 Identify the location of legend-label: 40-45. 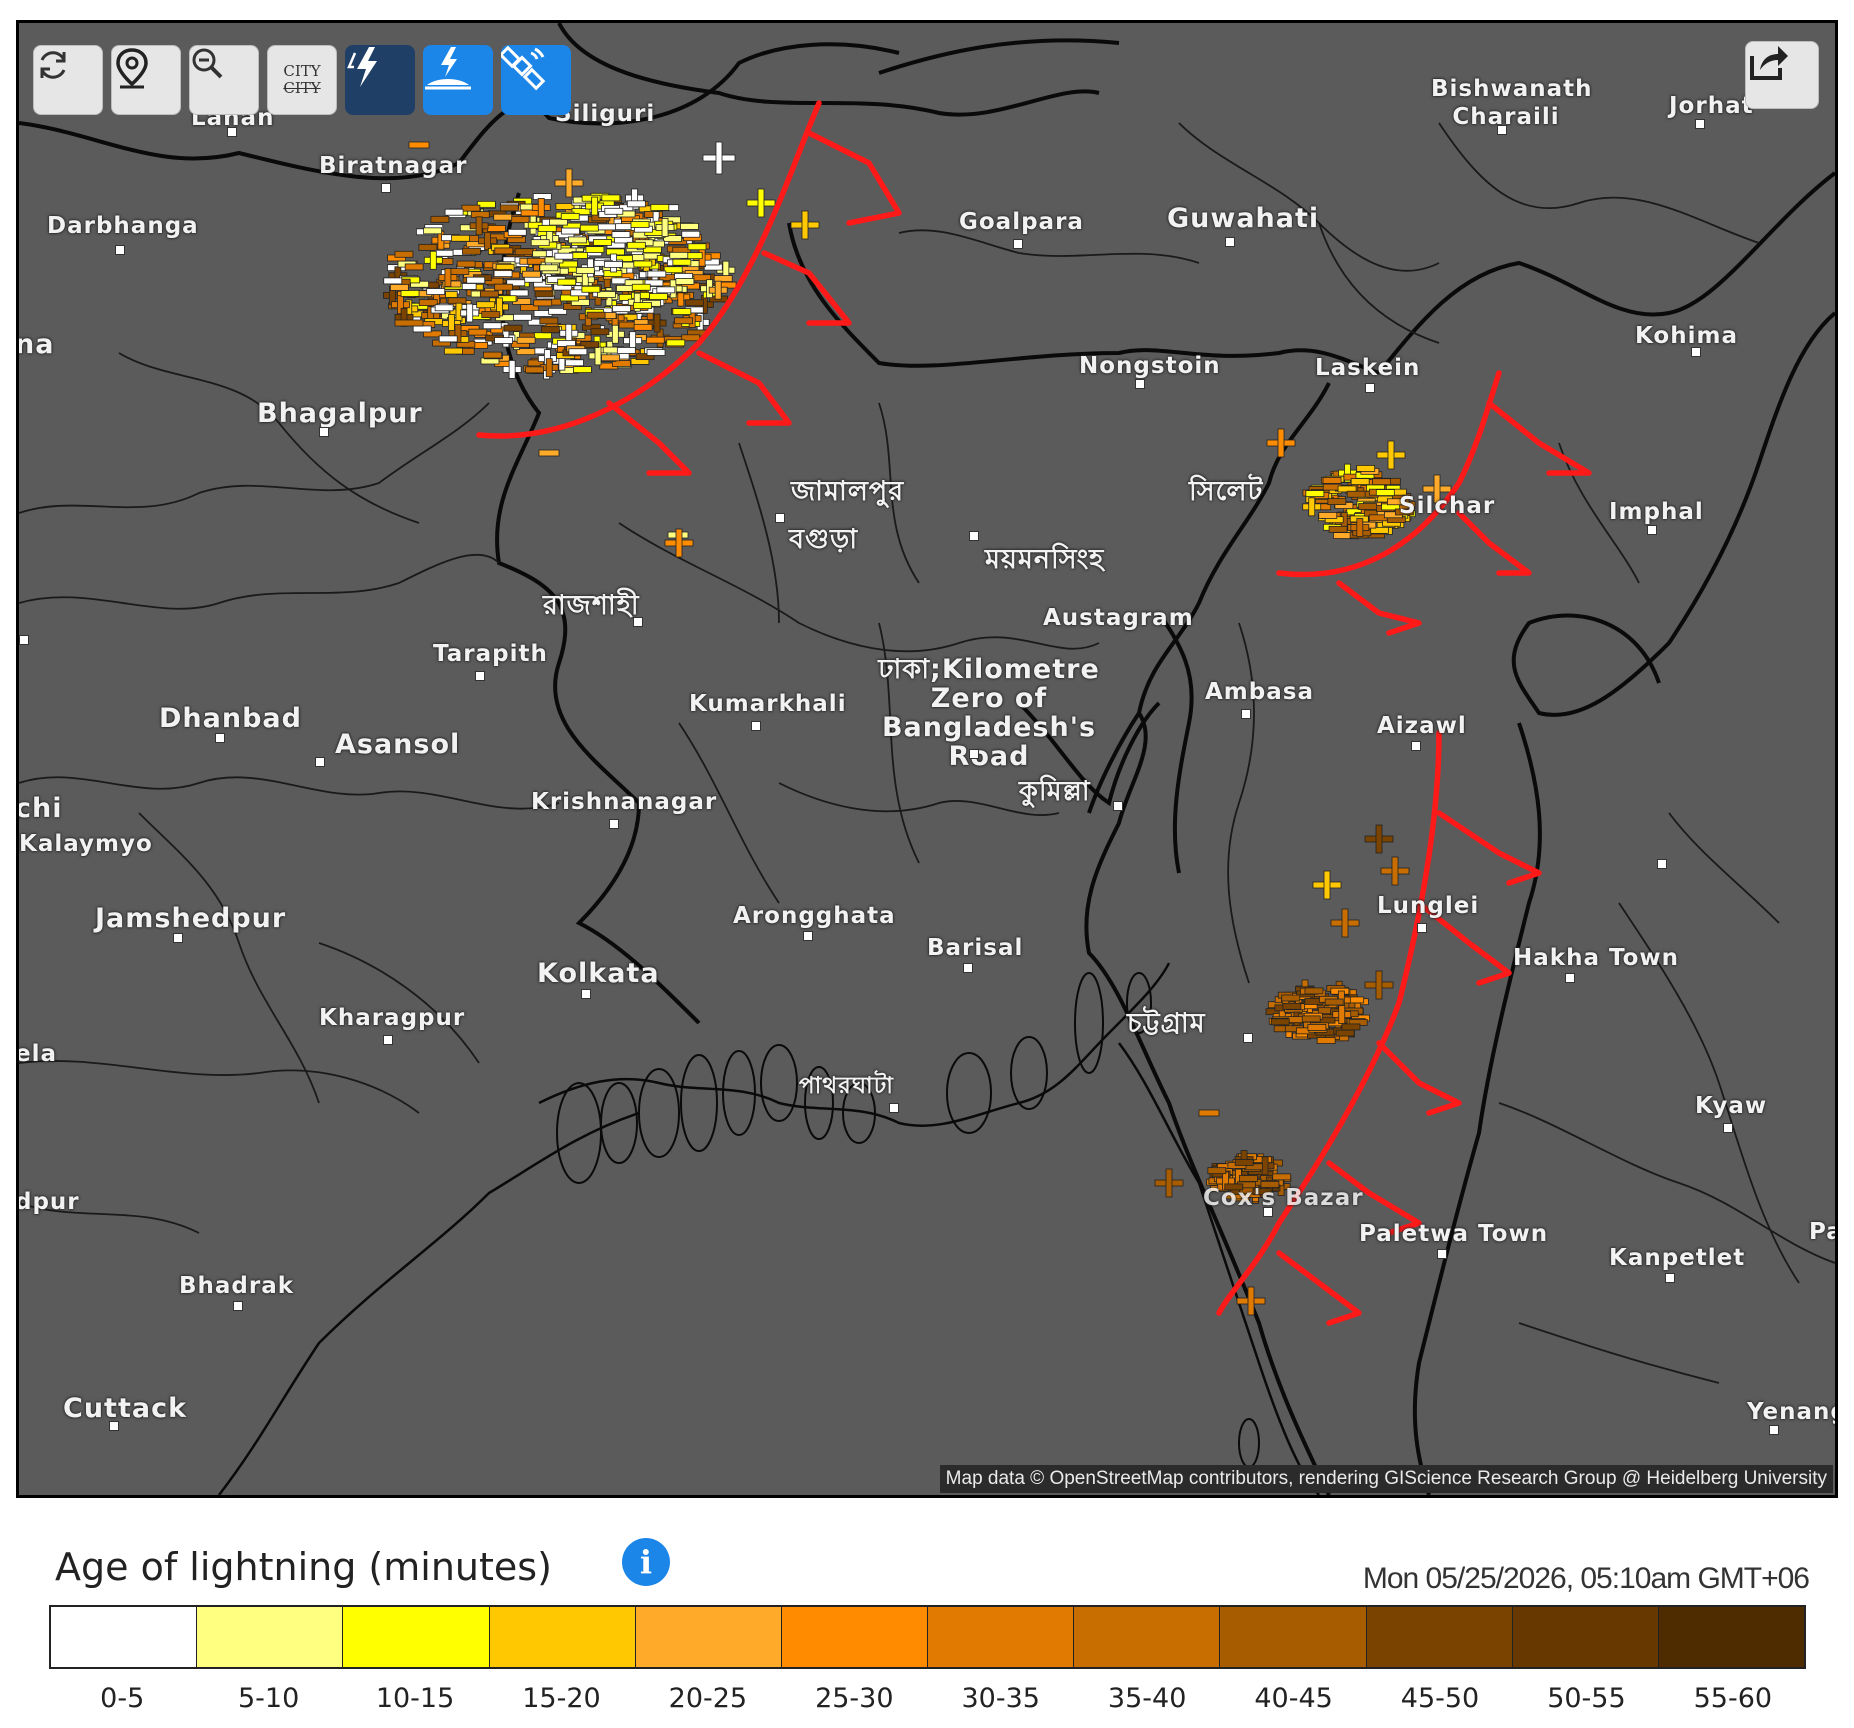
(1293, 1698).